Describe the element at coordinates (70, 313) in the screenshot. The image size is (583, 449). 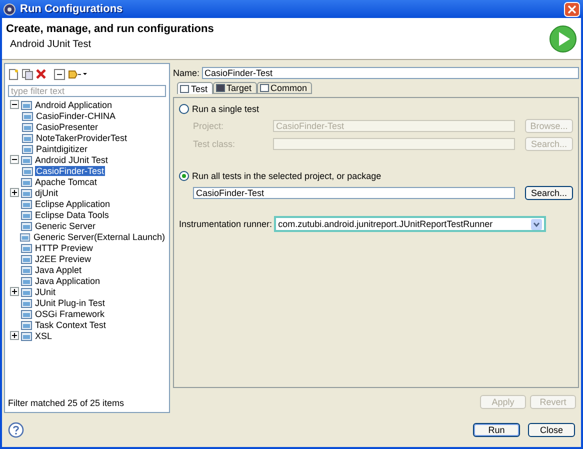
I see `tree-item: OSGi Framework` at that location.